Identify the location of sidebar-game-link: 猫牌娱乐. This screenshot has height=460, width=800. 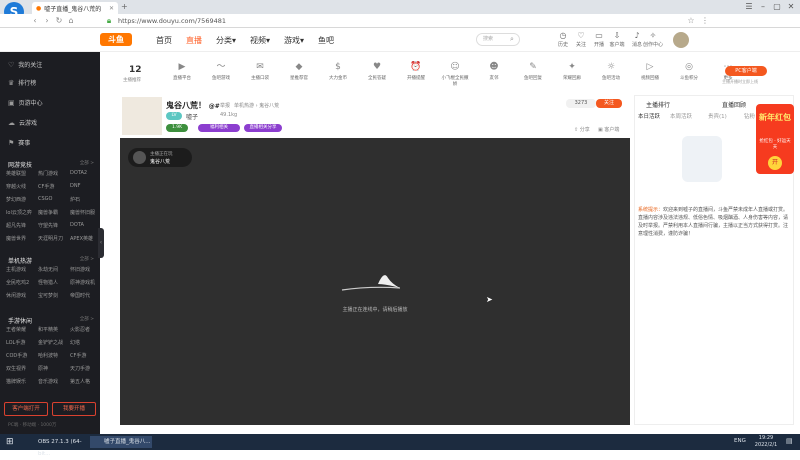
(16, 381).